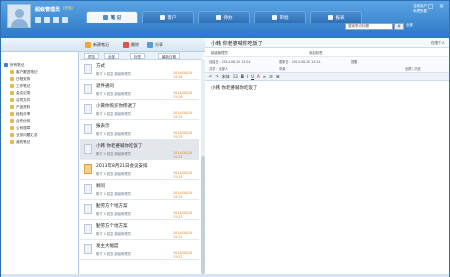 The width and height of the screenshot is (450, 277). I want to click on report-icon, so click(330, 17).